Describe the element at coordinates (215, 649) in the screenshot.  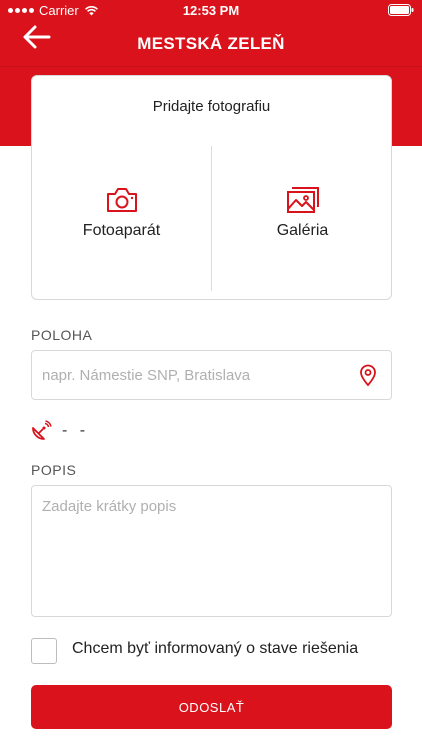
I see `notify-checkbox-label: Chcem byť informovaný o stave riešenia` at that location.